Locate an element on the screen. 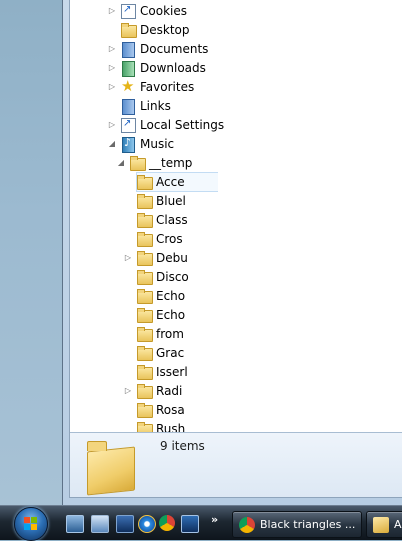 This screenshot has height=541, width=402. tree-child-folder: from is located at coordinates (153, 333).